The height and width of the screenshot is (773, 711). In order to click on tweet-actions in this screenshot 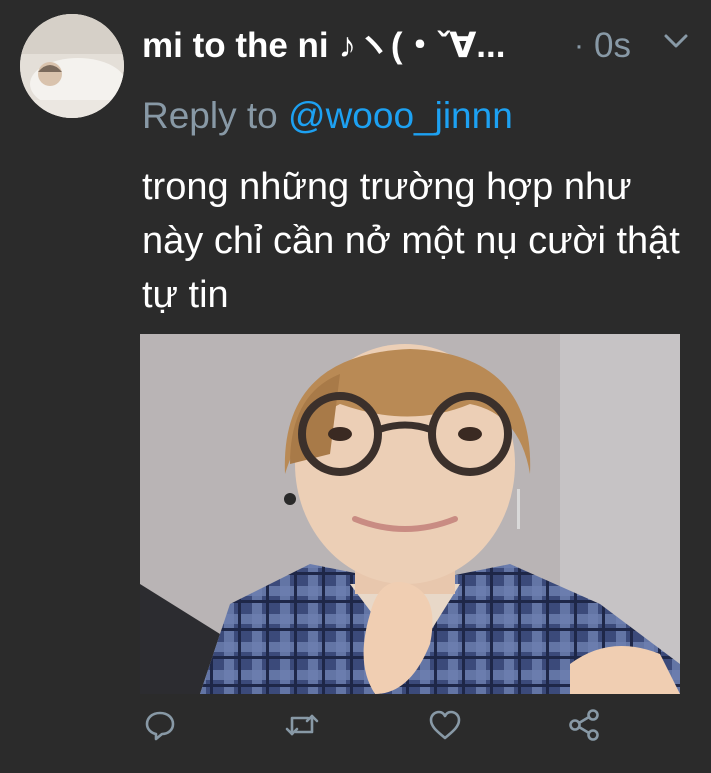, I will do `click(375, 727)`.